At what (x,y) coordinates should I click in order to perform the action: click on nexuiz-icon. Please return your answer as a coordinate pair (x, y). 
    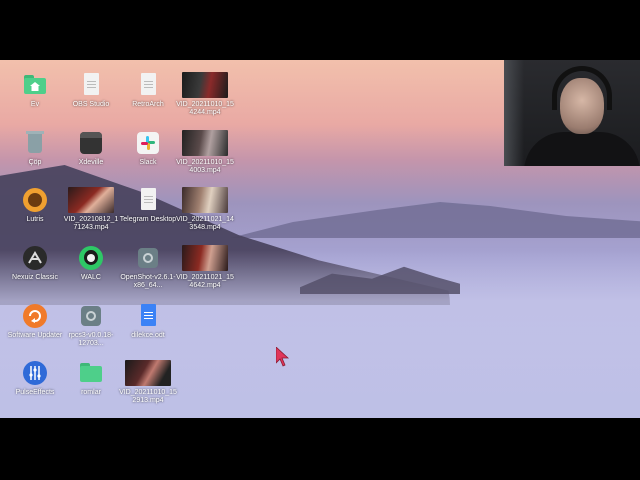
    Looking at the image, I should click on (35, 258).